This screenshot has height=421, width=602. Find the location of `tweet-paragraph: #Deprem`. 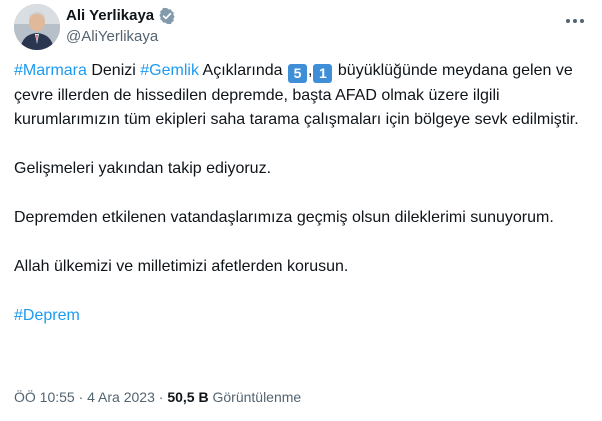

tweet-paragraph: #Deprem is located at coordinates (301, 316).